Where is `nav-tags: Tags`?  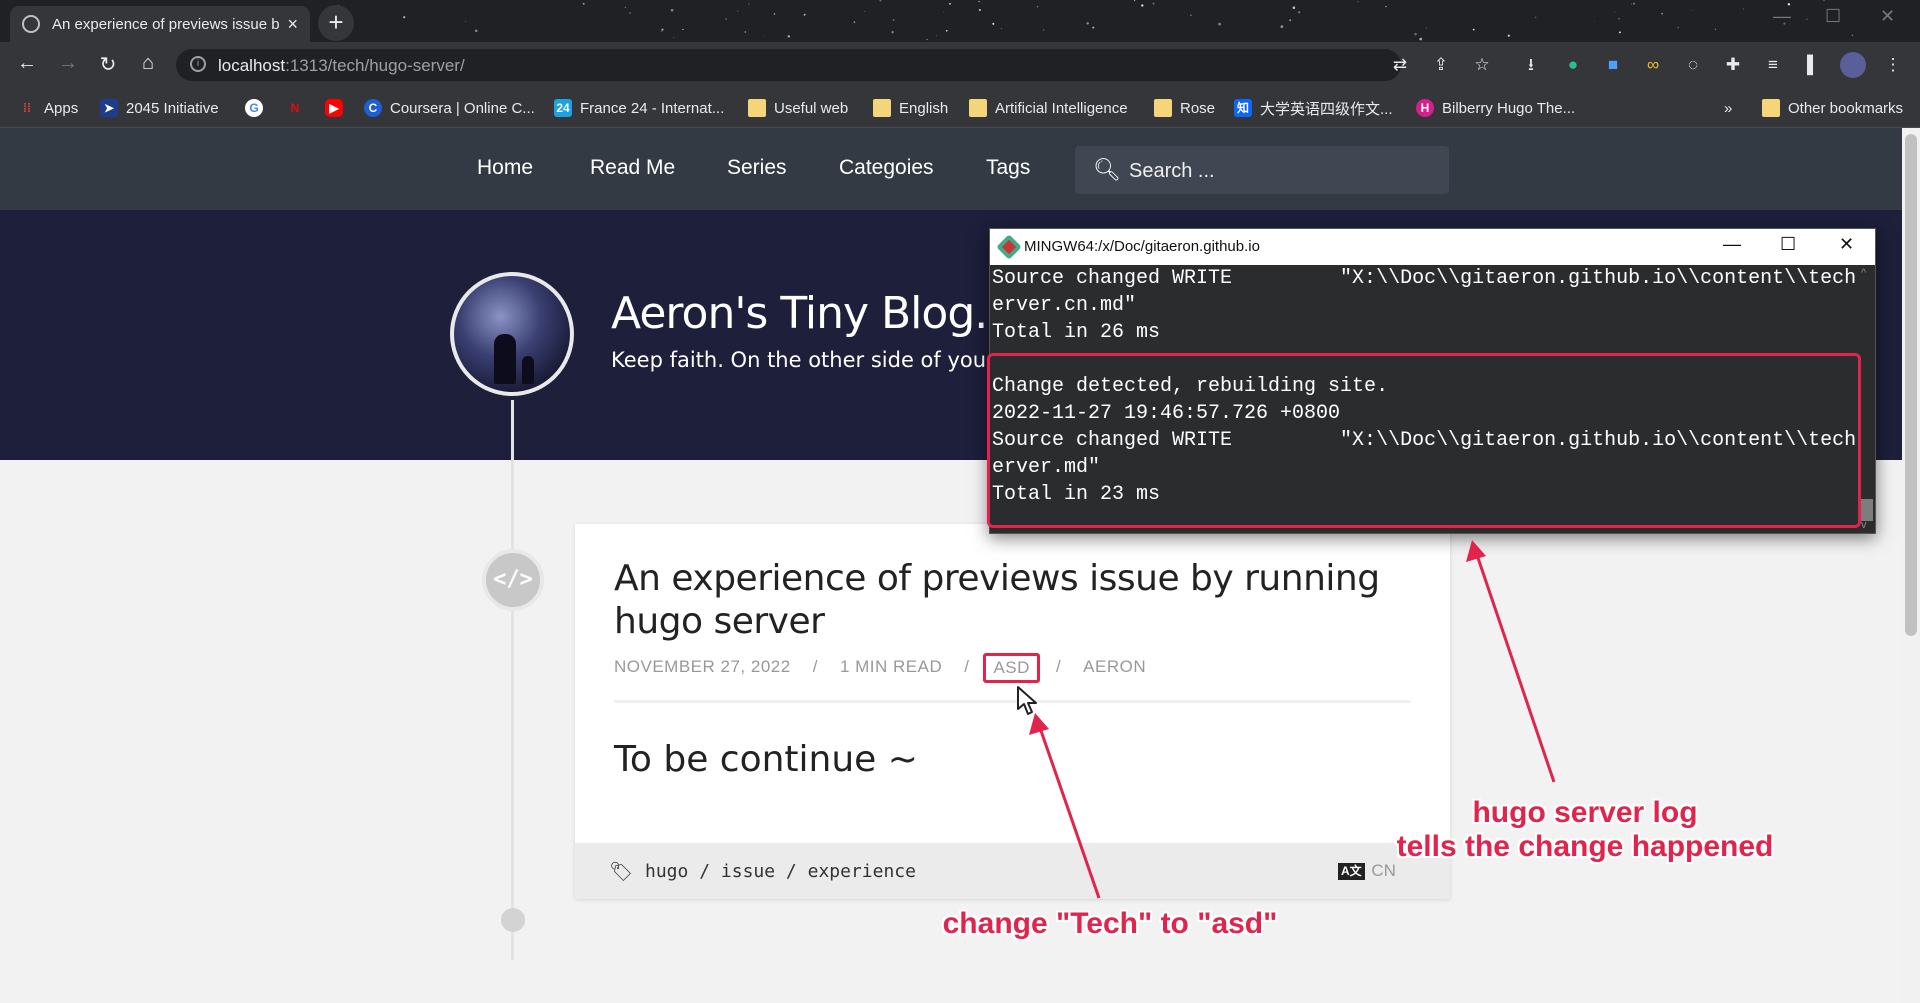 nav-tags: Tags is located at coordinates (1008, 168).